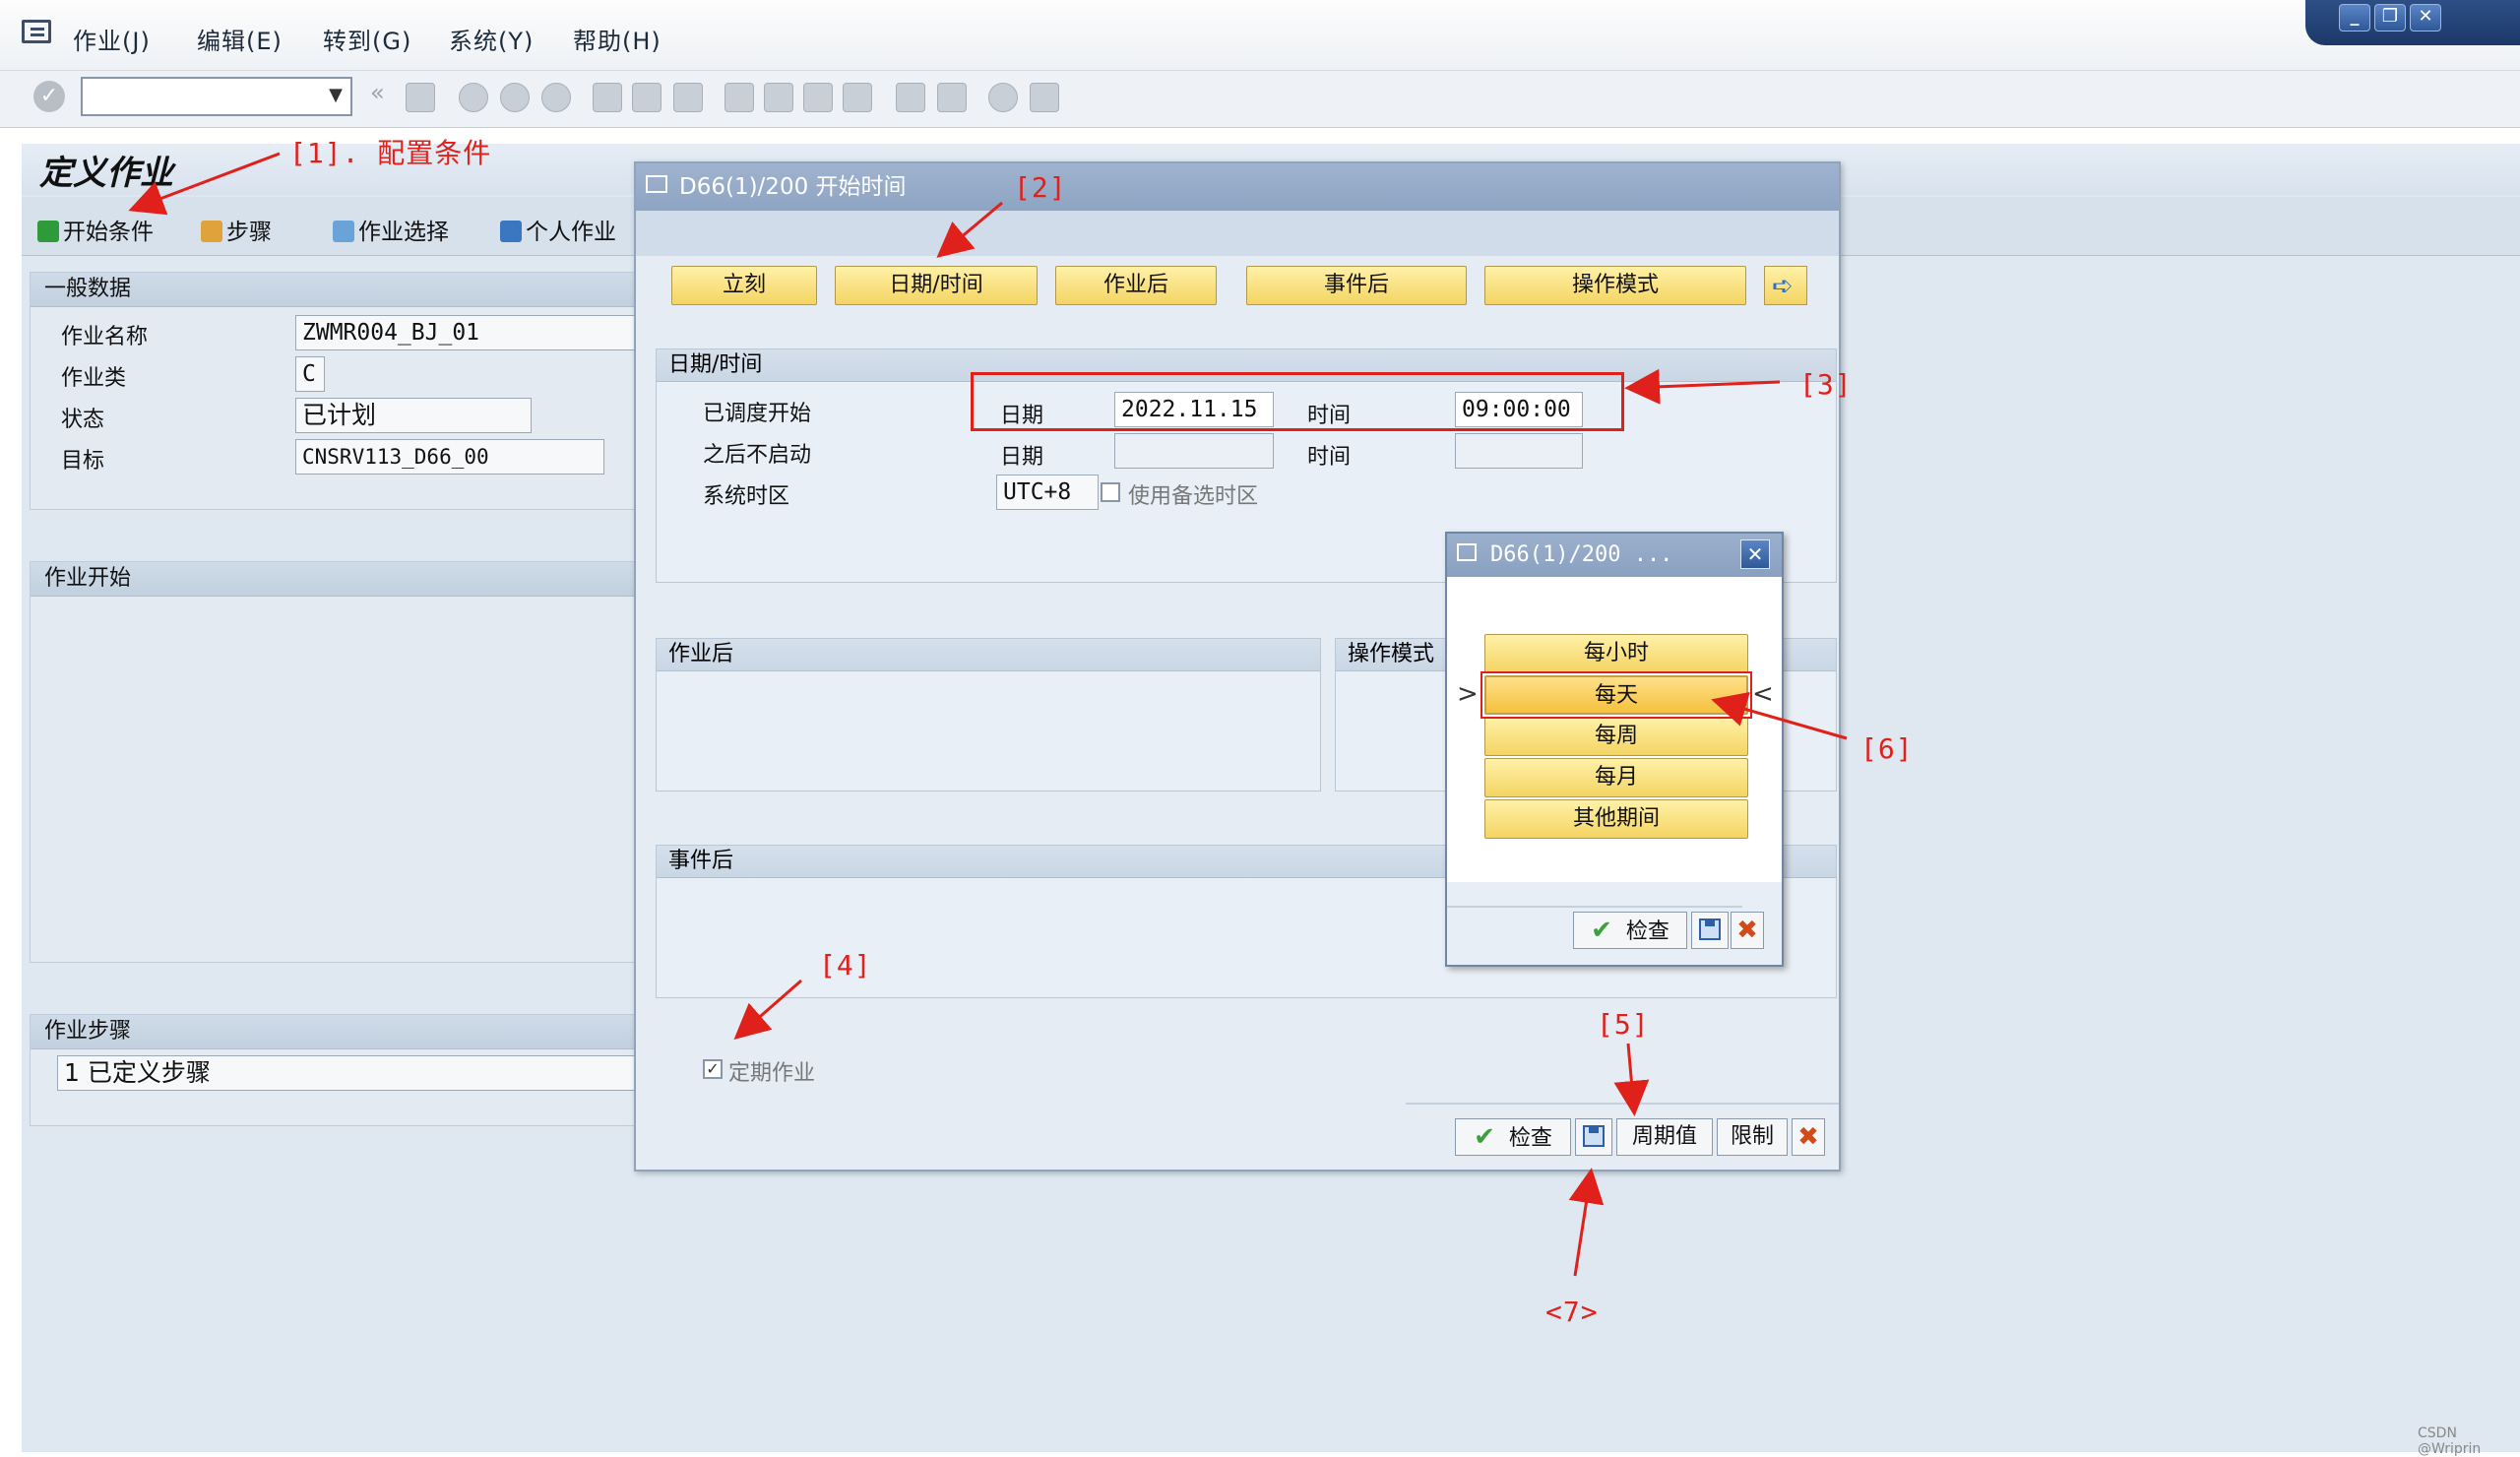 This screenshot has height=1457, width=2520. I want to click on annotation-2: [2], so click(1040, 187).